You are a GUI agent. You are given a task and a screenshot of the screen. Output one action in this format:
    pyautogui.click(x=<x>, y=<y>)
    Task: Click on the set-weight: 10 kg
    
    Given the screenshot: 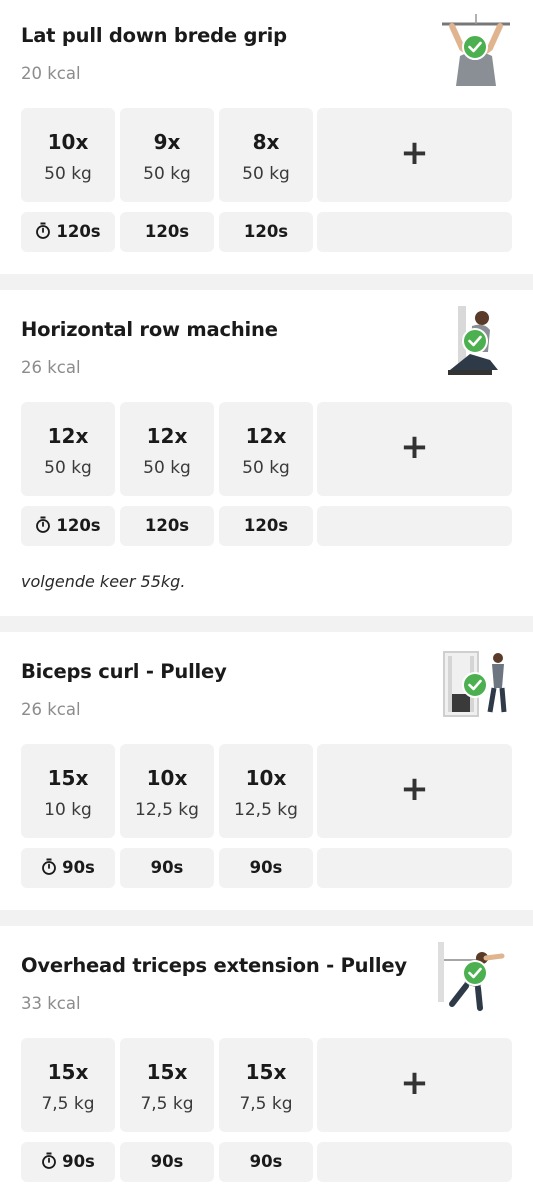 What is the action you would take?
    pyautogui.click(x=68, y=810)
    